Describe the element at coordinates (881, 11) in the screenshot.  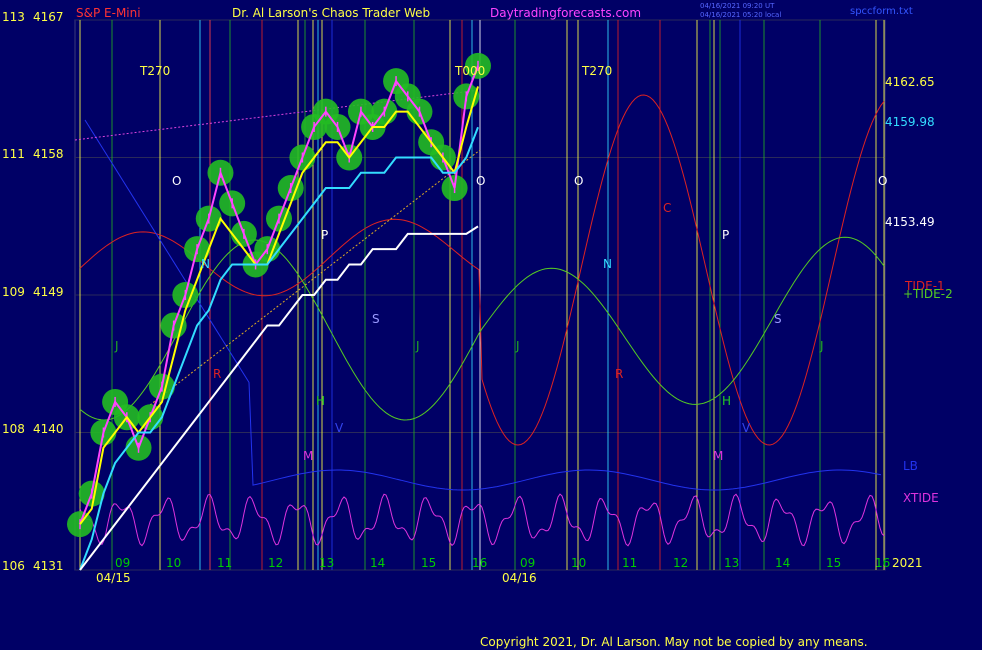
I see `data-file-label: spccform.txt` at that location.